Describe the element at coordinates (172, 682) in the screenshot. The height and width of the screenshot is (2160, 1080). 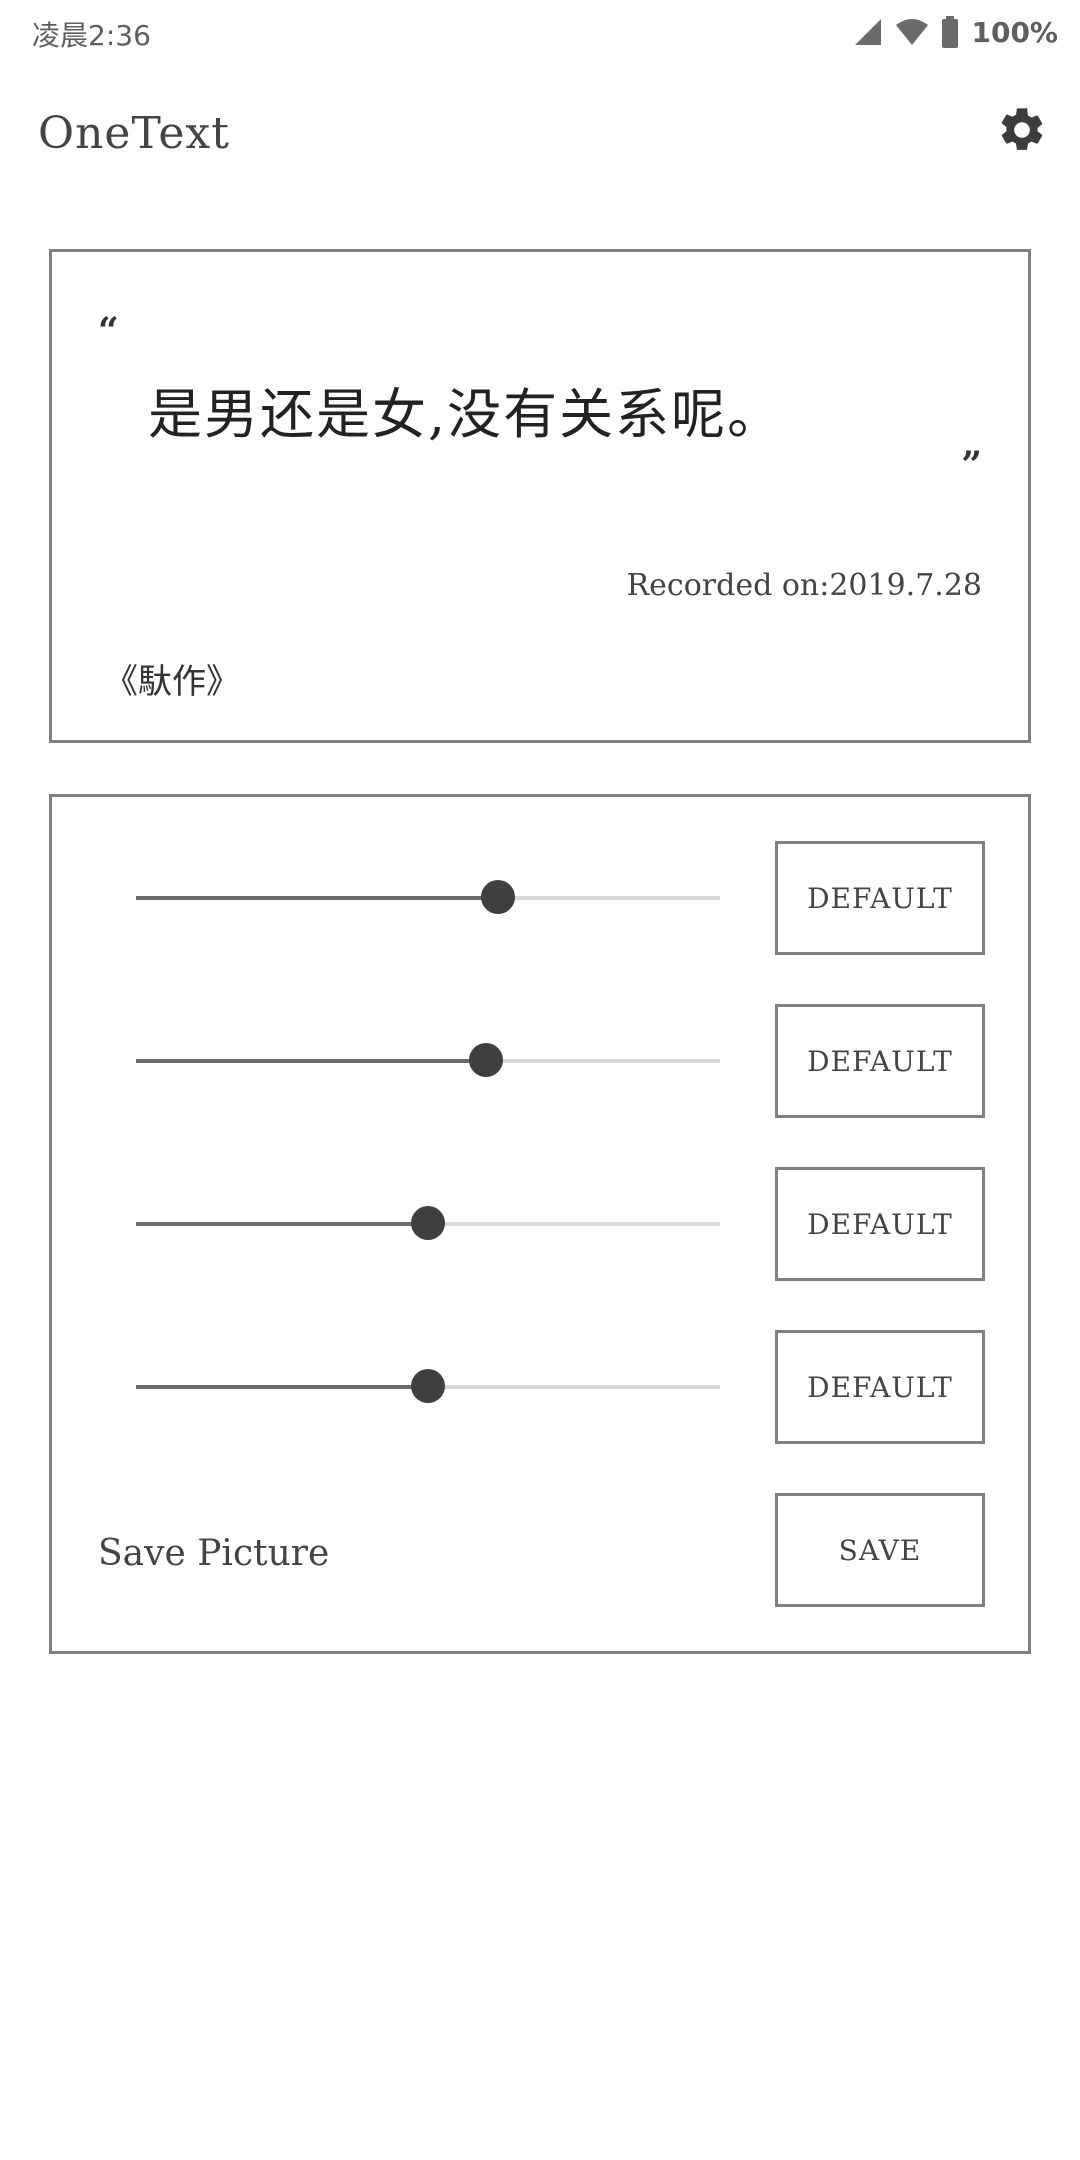
I see `quote-source: 《馱作》` at that location.